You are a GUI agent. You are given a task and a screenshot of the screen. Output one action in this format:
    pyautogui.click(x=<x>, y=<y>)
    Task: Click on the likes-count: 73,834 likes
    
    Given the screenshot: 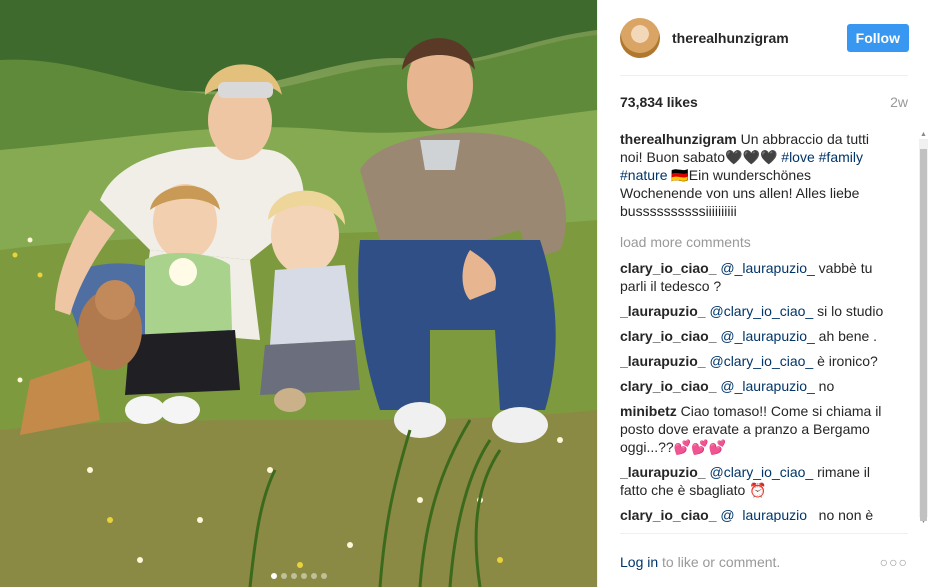 What is the action you would take?
    pyautogui.click(x=659, y=102)
    